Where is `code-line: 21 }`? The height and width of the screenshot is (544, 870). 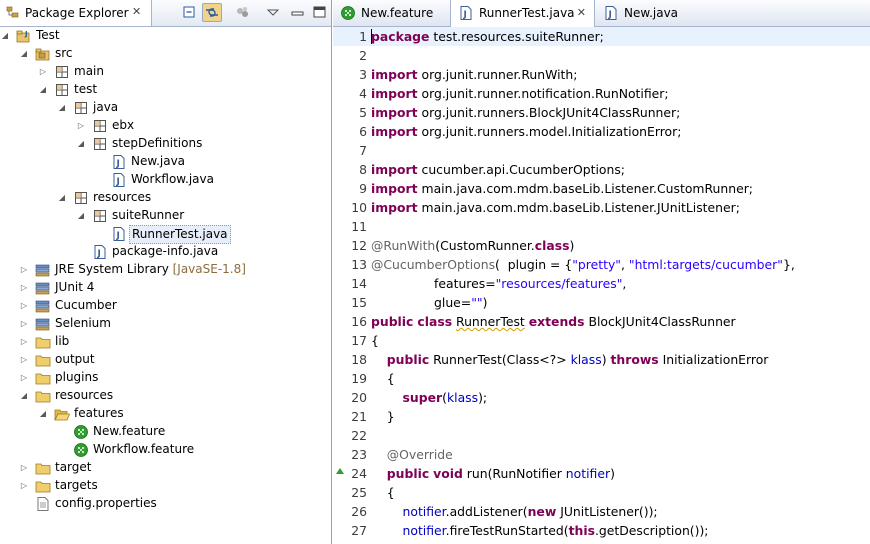
code-line: 21 } is located at coordinates (601, 416).